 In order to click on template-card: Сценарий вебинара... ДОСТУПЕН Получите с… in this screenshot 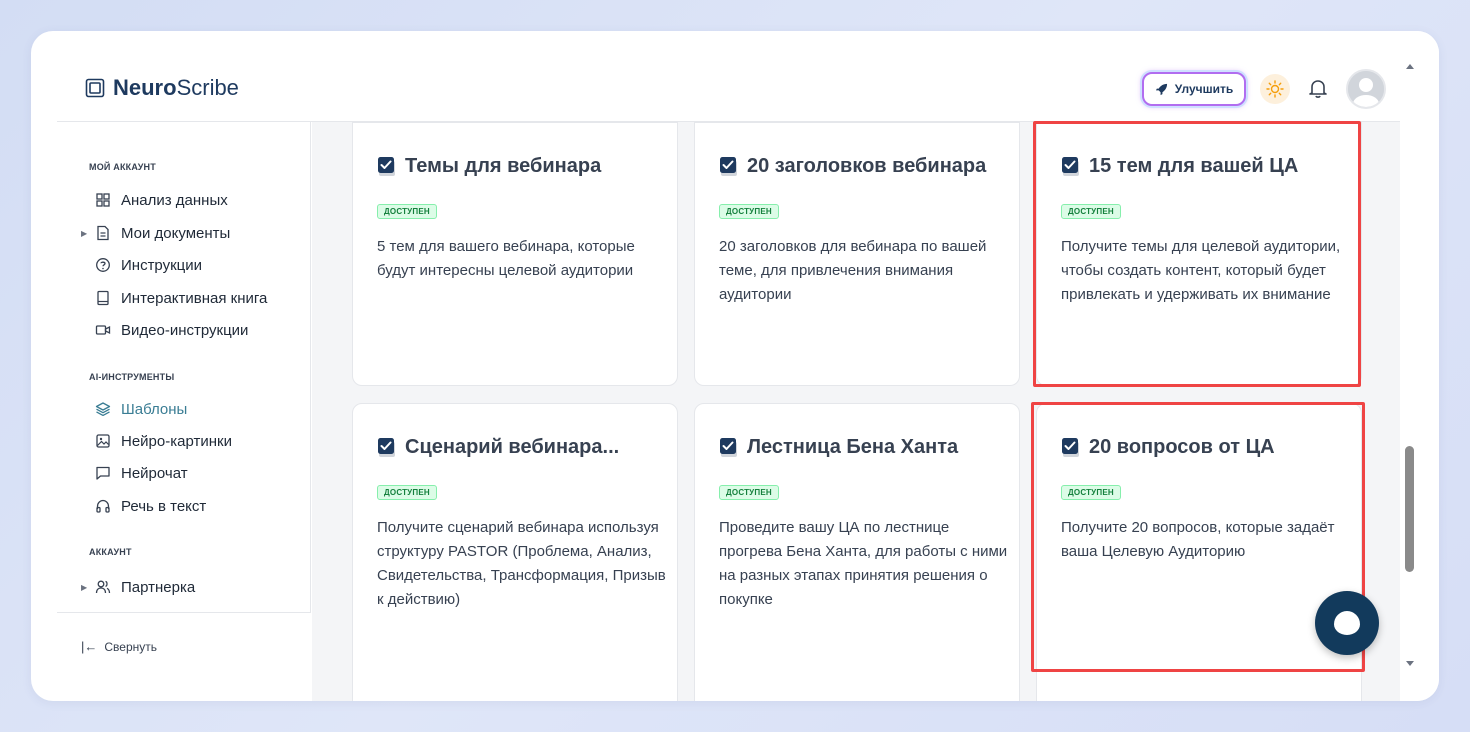, I will do `click(515, 552)`.